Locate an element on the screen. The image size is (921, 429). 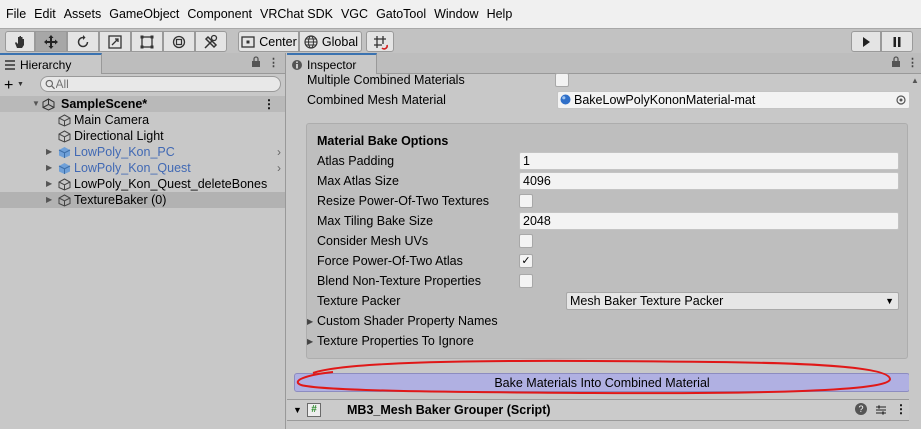
item-label: Main Camera is located at coordinates (112, 120).